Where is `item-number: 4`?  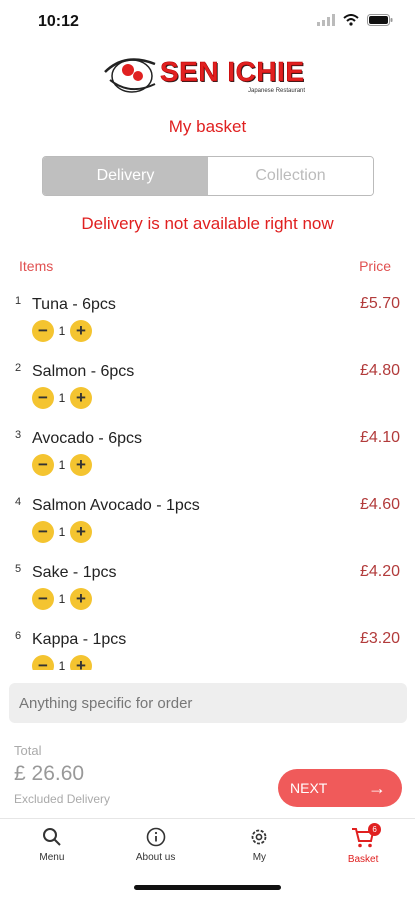
item-number: 4 is located at coordinates (18, 502).